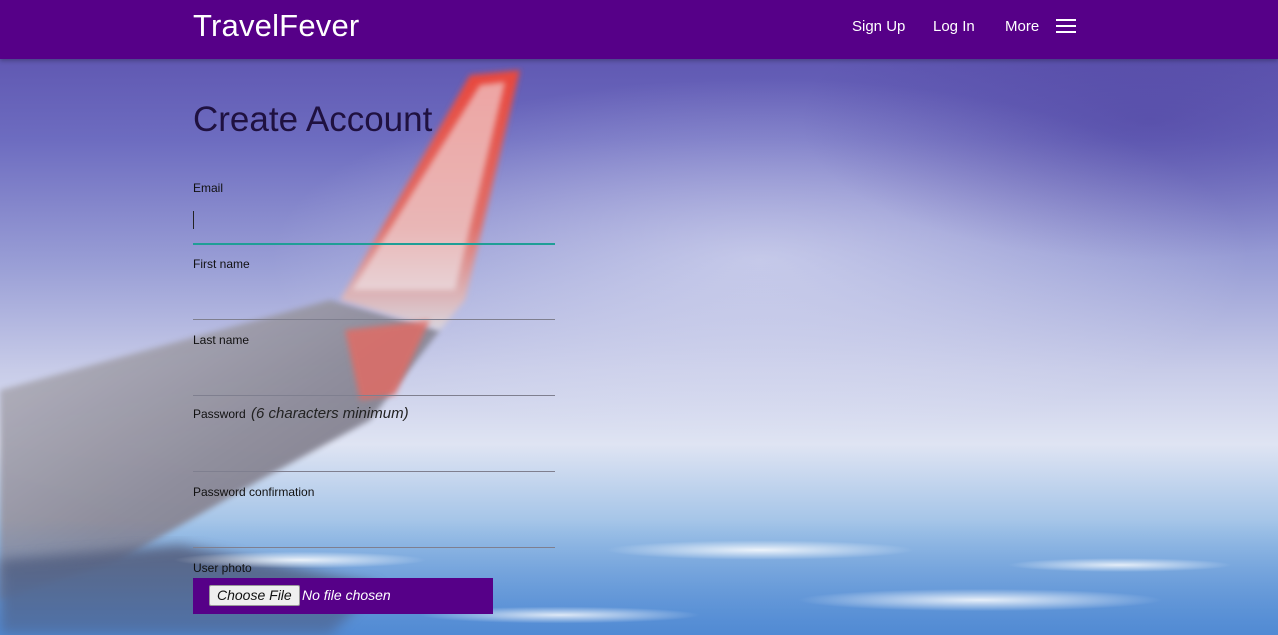 Image resolution: width=1278 pixels, height=635 pixels. What do you see at coordinates (219, 414) in the screenshot?
I see `password-label: Password` at bounding box center [219, 414].